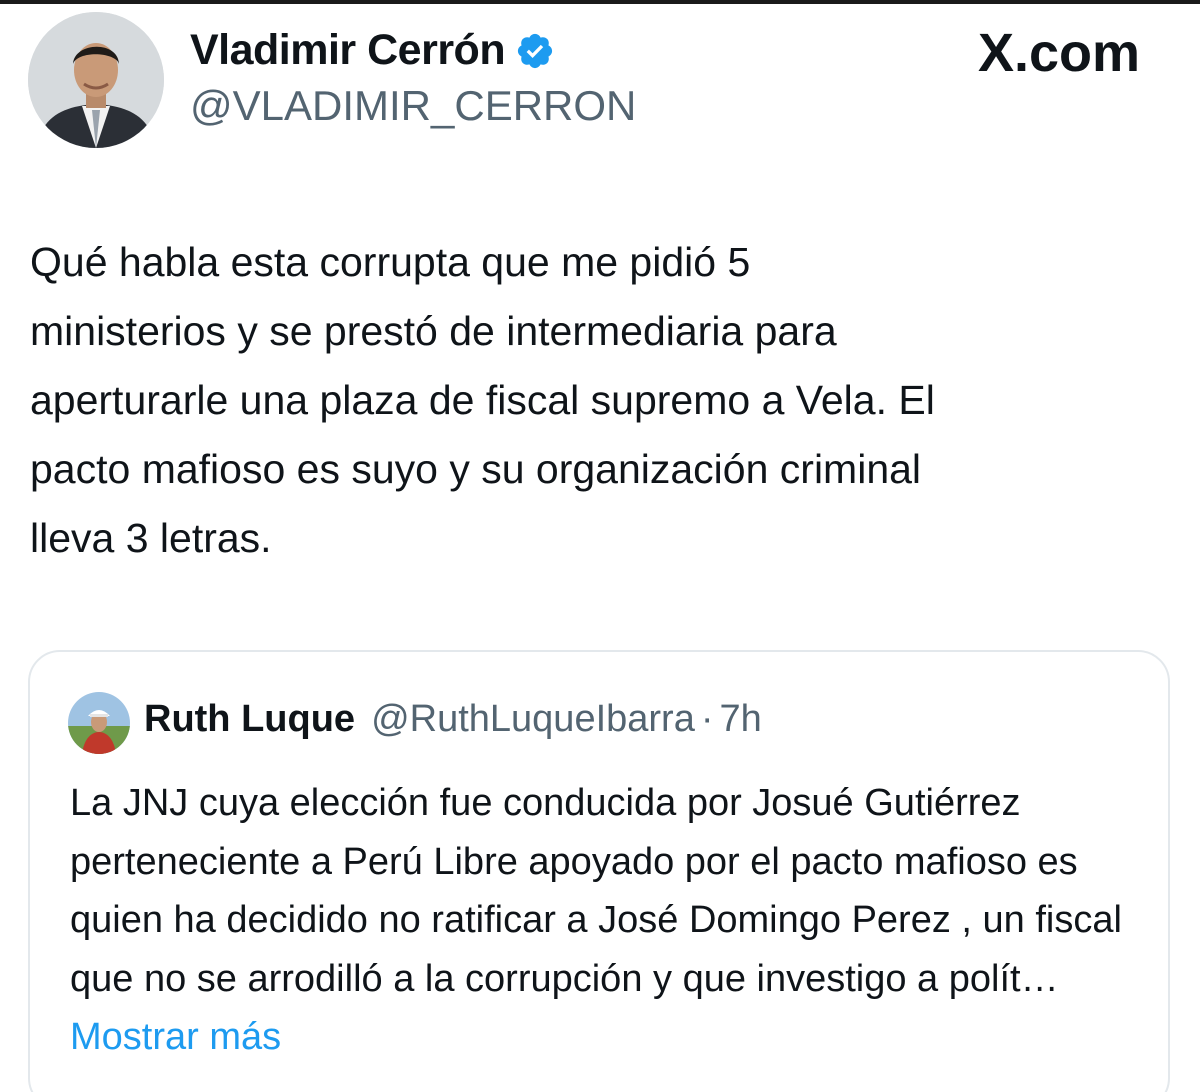 This screenshot has height=1092, width=1200. What do you see at coordinates (533, 719) in the screenshot?
I see `quote-author-handle: @RuthLuqueIbarra` at bounding box center [533, 719].